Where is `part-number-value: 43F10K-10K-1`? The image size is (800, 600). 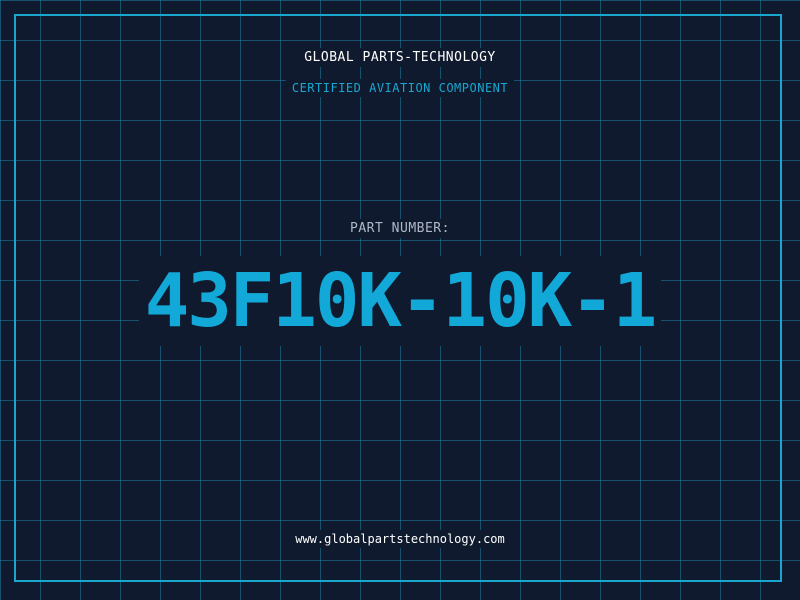 part-number-value: 43F10K-10K-1 is located at coordinates (400, 301).